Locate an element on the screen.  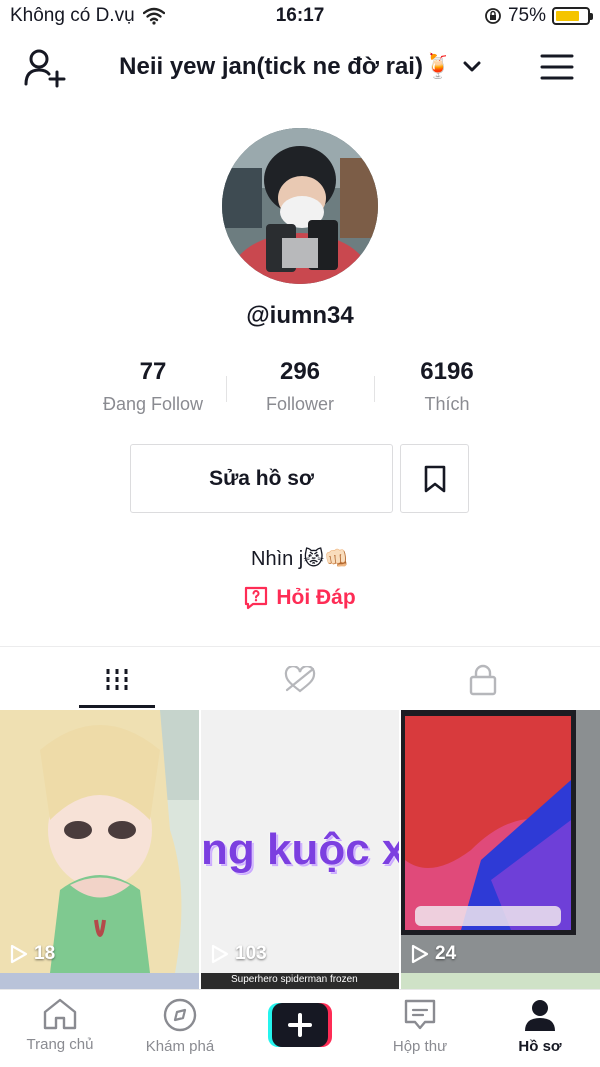
view-count: 103 is located at coordinates (239, 954).